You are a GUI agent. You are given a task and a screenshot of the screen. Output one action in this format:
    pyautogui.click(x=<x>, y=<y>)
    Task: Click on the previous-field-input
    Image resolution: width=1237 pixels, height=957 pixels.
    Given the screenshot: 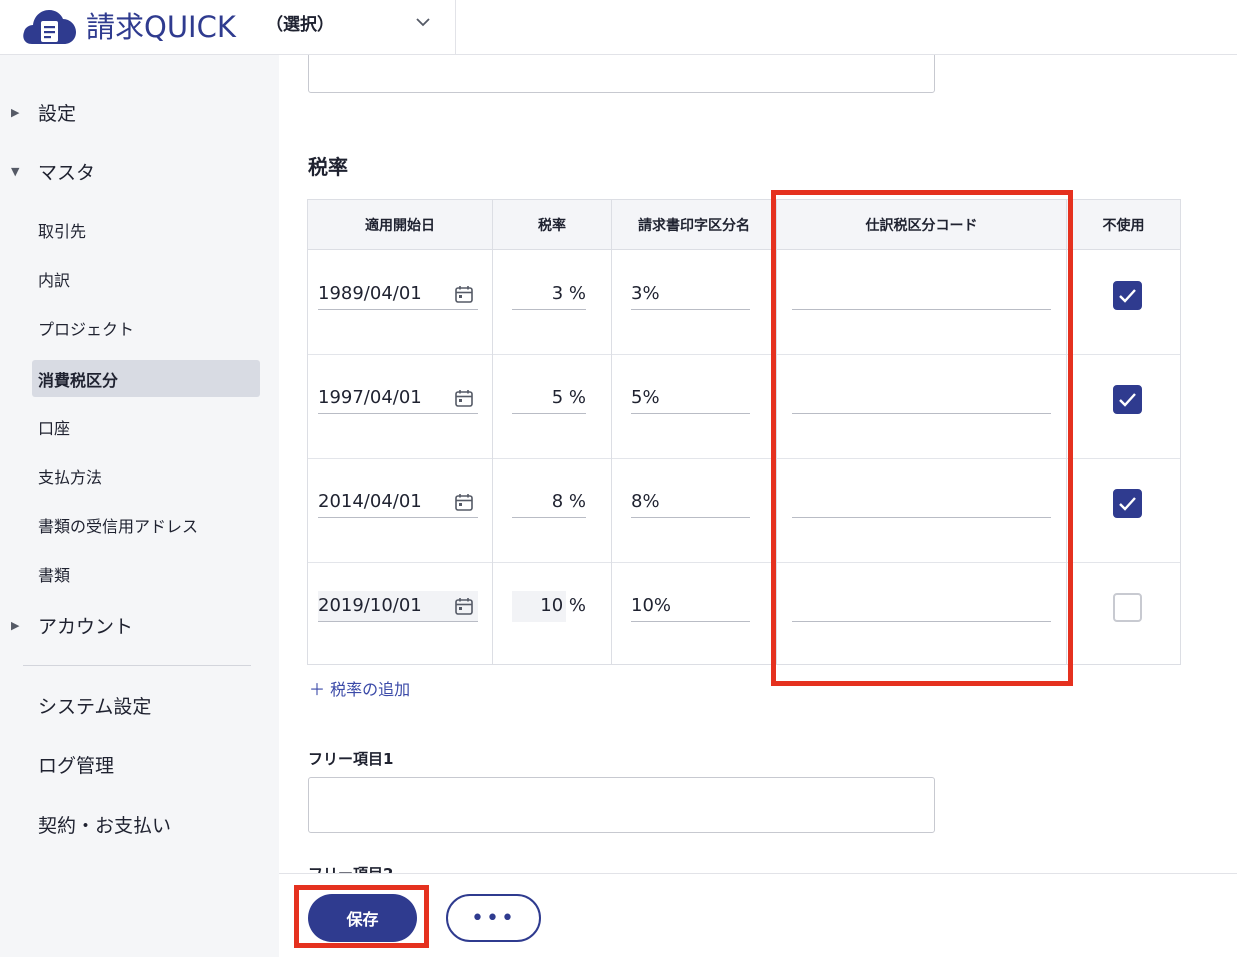 What is the action you would take?
    pyautogui.click(x=621, y=74)
    